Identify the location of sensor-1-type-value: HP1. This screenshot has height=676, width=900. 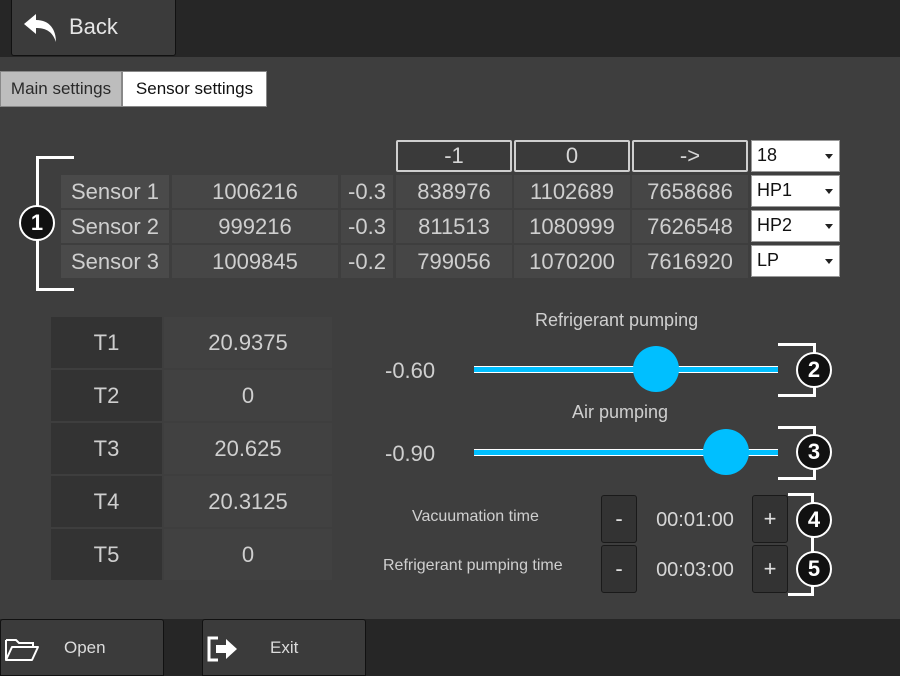
(775, 190).